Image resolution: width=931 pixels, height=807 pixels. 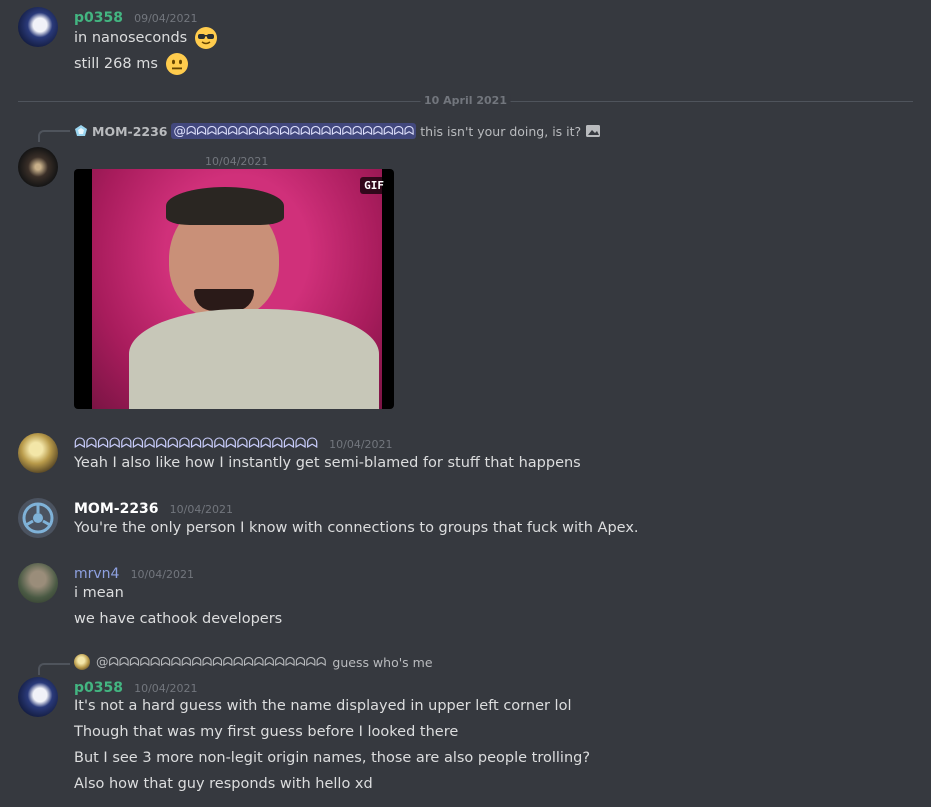 I want to click on username: MOM-2236, so click(x=116, y=509).